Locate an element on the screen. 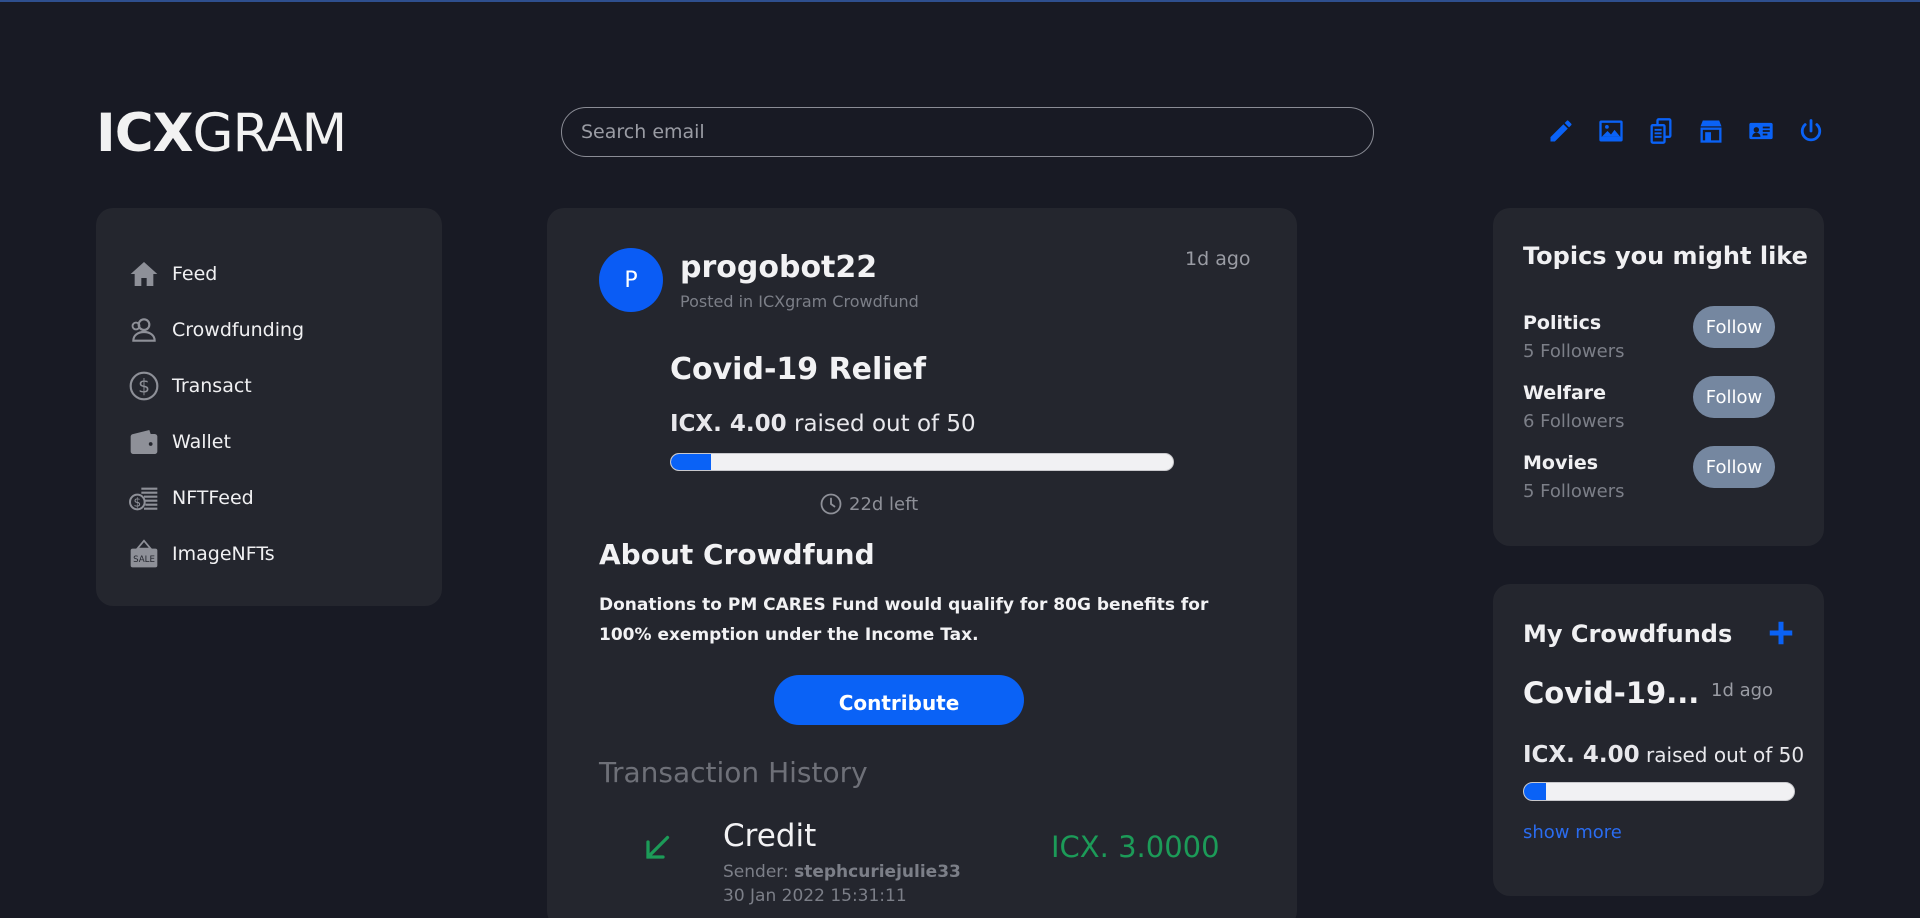 Image resolution: width=1920 pixels, height=918 pixels. plus-icon is located at coordinates (1781, 633).